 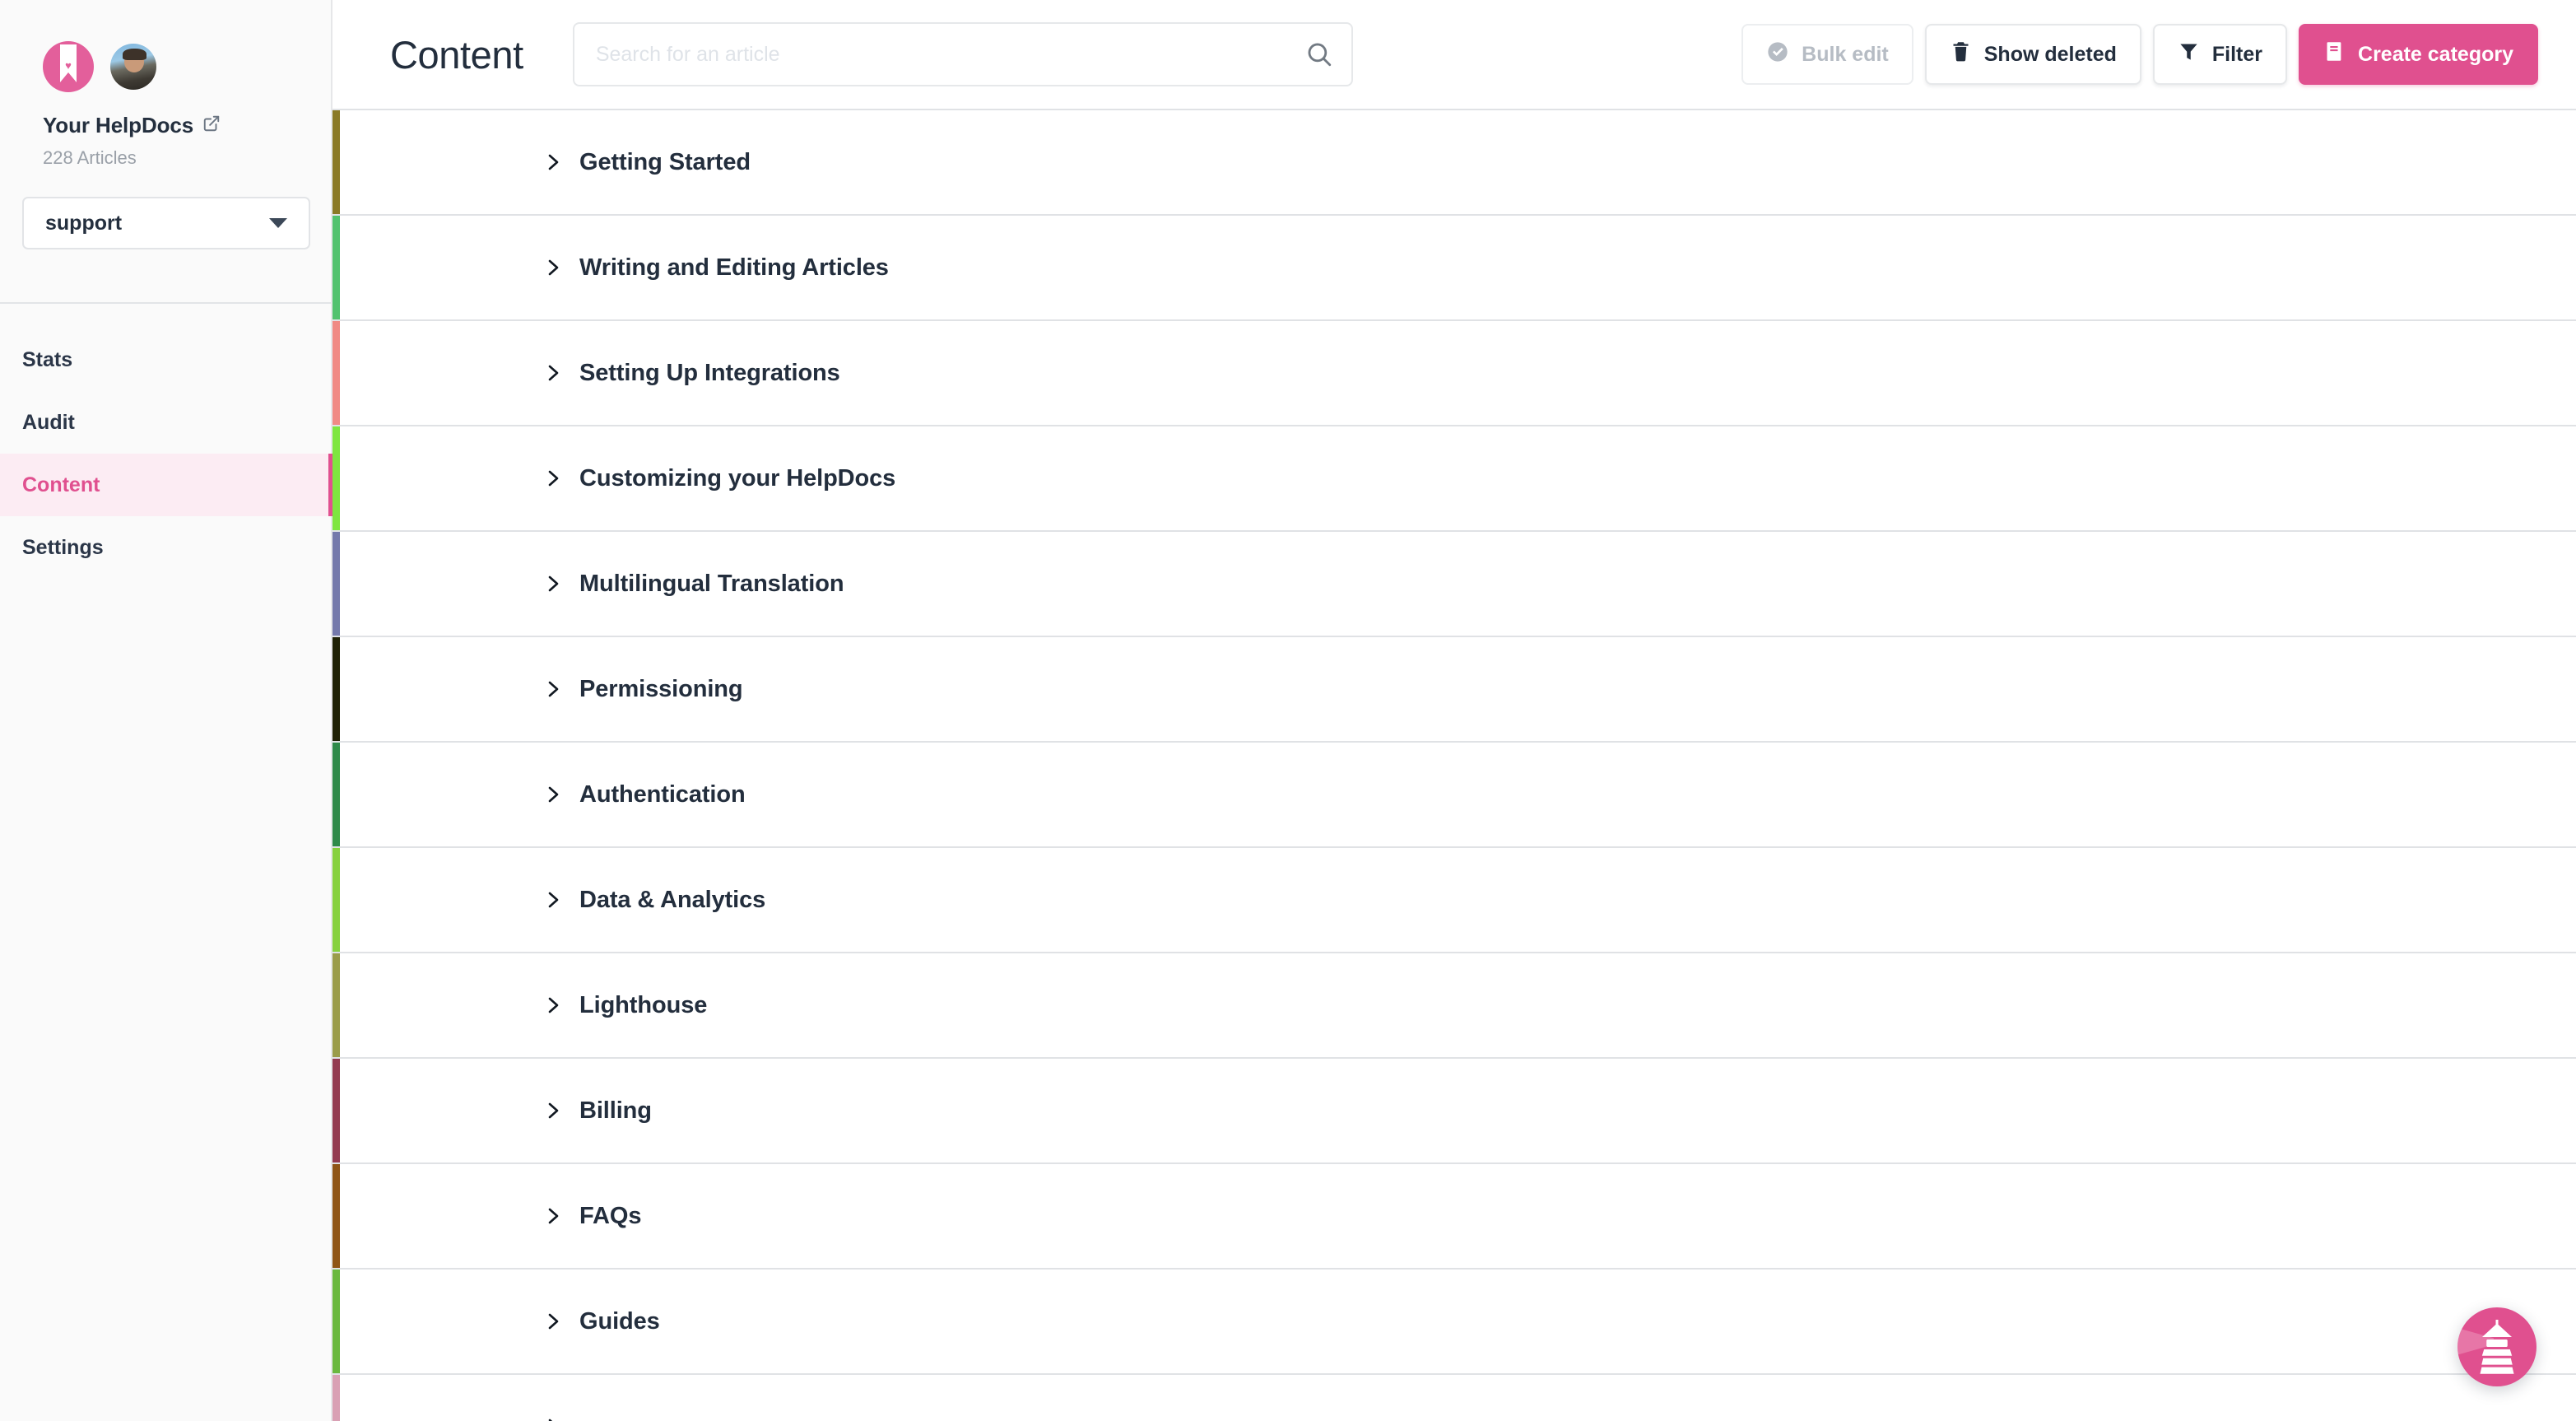 I want to click on filter-button: Filter, so click(x=2220, y=54).